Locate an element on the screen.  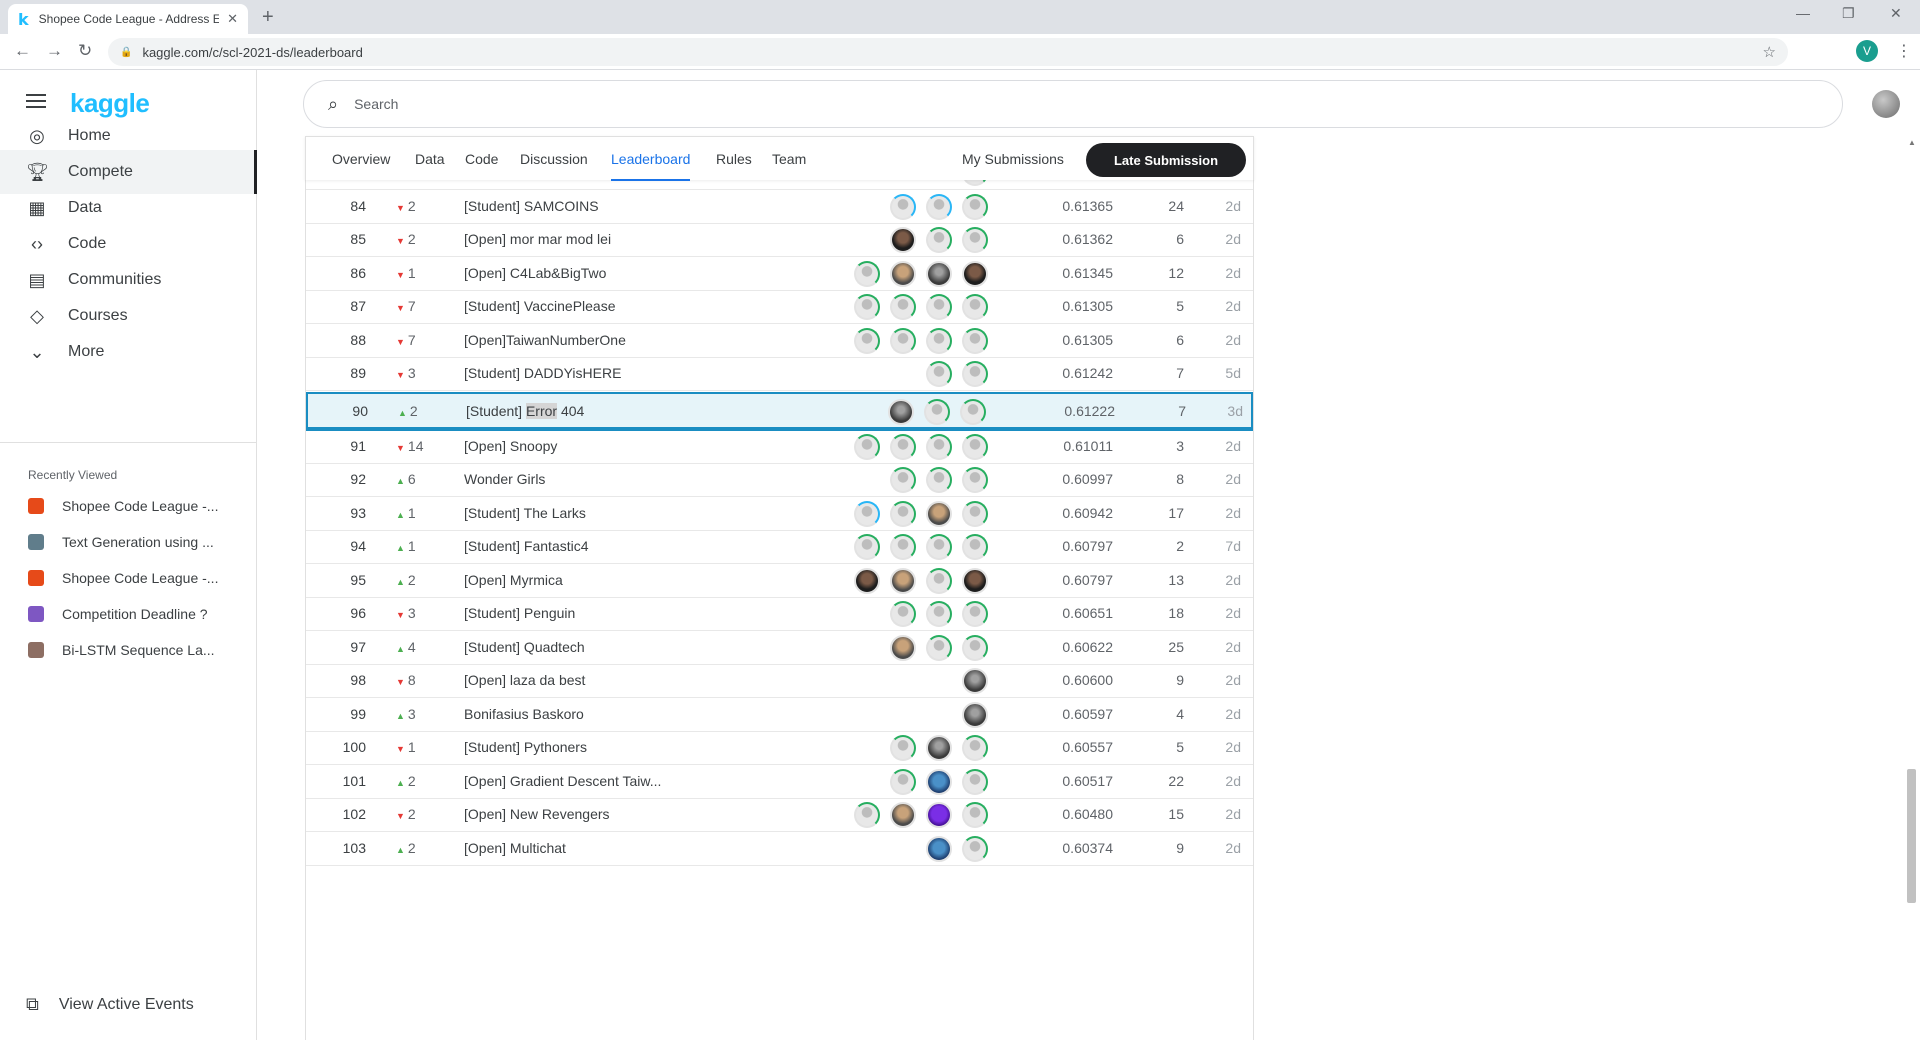
browser-profile-avatar: V is located at coordinates (1867, 51).